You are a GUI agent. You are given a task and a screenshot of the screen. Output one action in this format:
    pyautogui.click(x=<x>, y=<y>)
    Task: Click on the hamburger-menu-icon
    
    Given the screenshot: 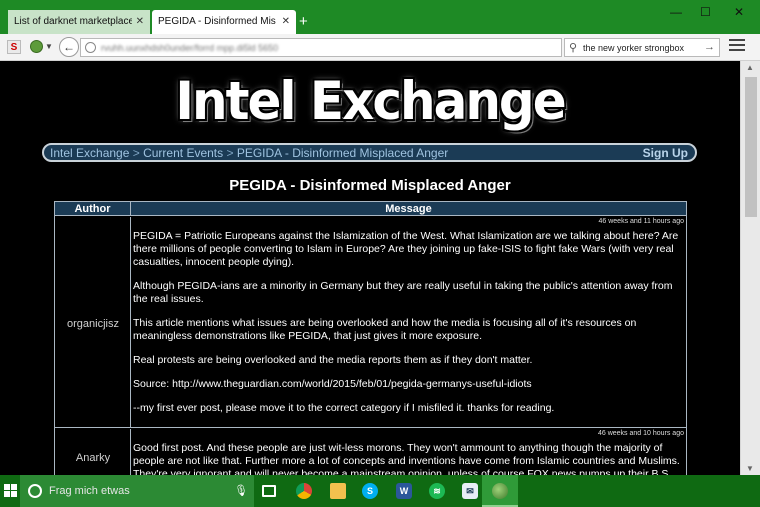 What is the action you would take?
    pyautogui.click(x=737, y=46)
    